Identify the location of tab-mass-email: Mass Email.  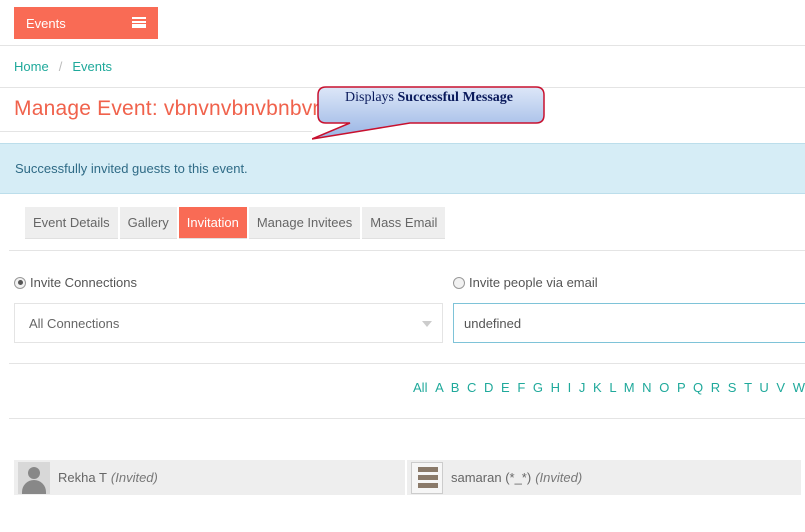
(404, 223).